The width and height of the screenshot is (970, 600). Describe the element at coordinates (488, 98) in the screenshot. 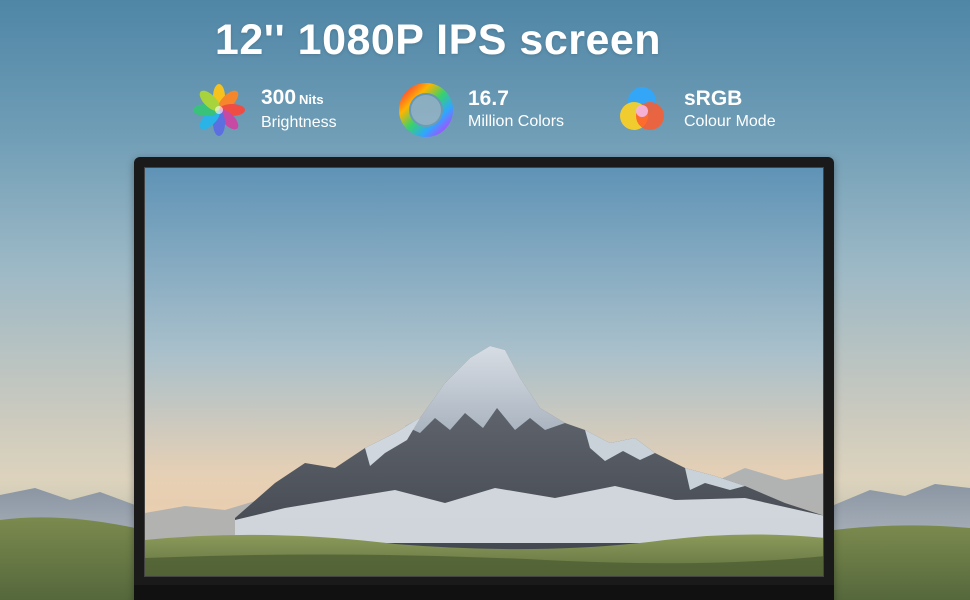

I see `colors-value: 16.7` at that location.